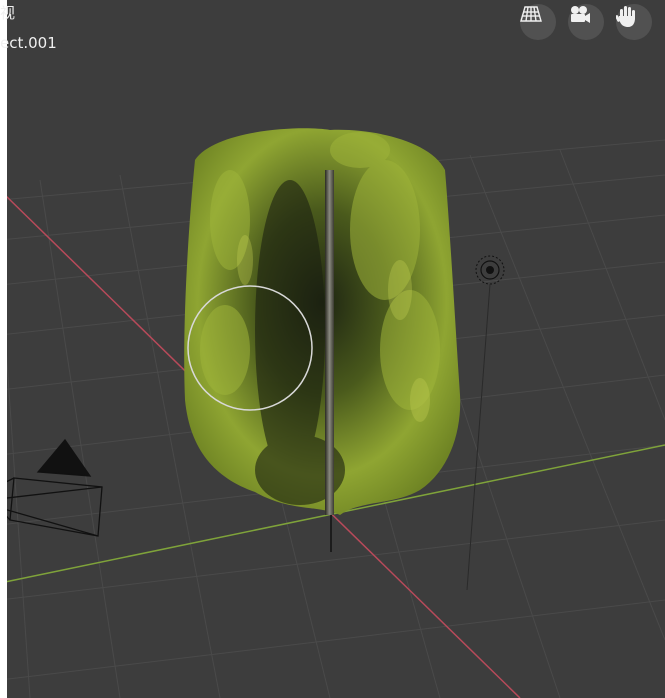 Image resolution: width=665 pixels, height=698 pixels. Describe the element at coordinates (8, 13) in the screenshot. I see `viewport-header-label: 视` at that location.